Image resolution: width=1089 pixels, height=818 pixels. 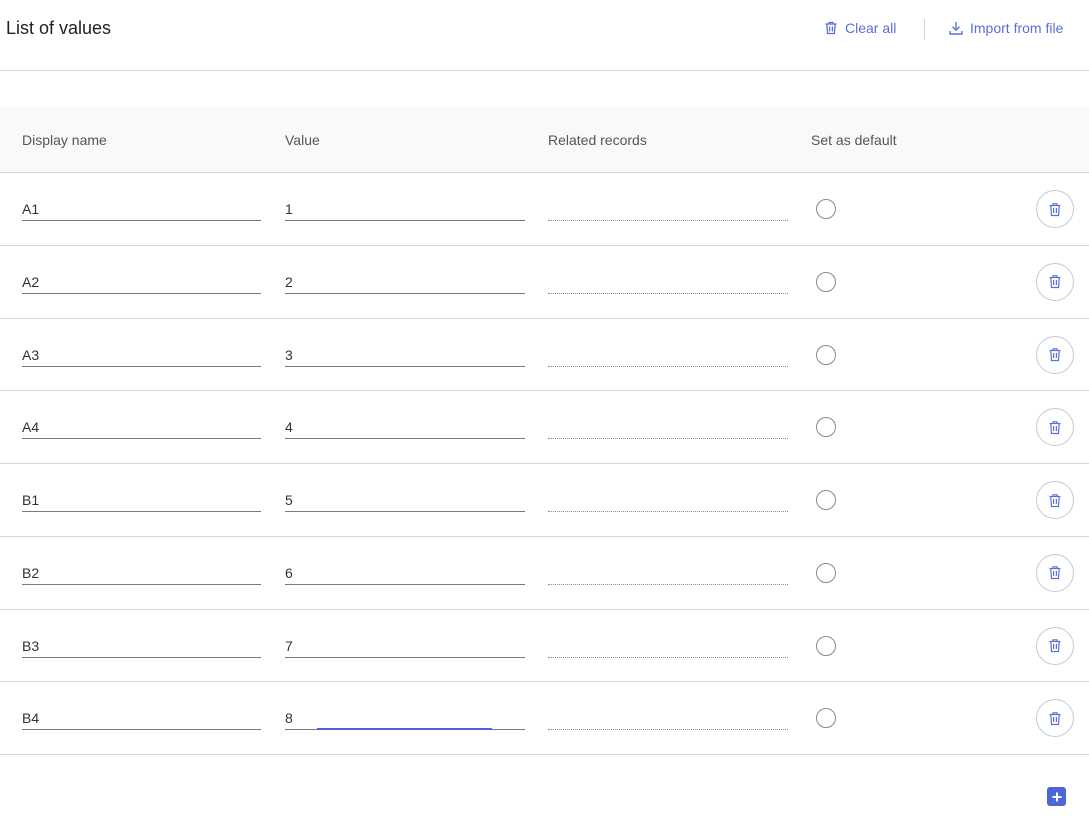 I want to click on value-input: 1, so click(x=405, y=210).